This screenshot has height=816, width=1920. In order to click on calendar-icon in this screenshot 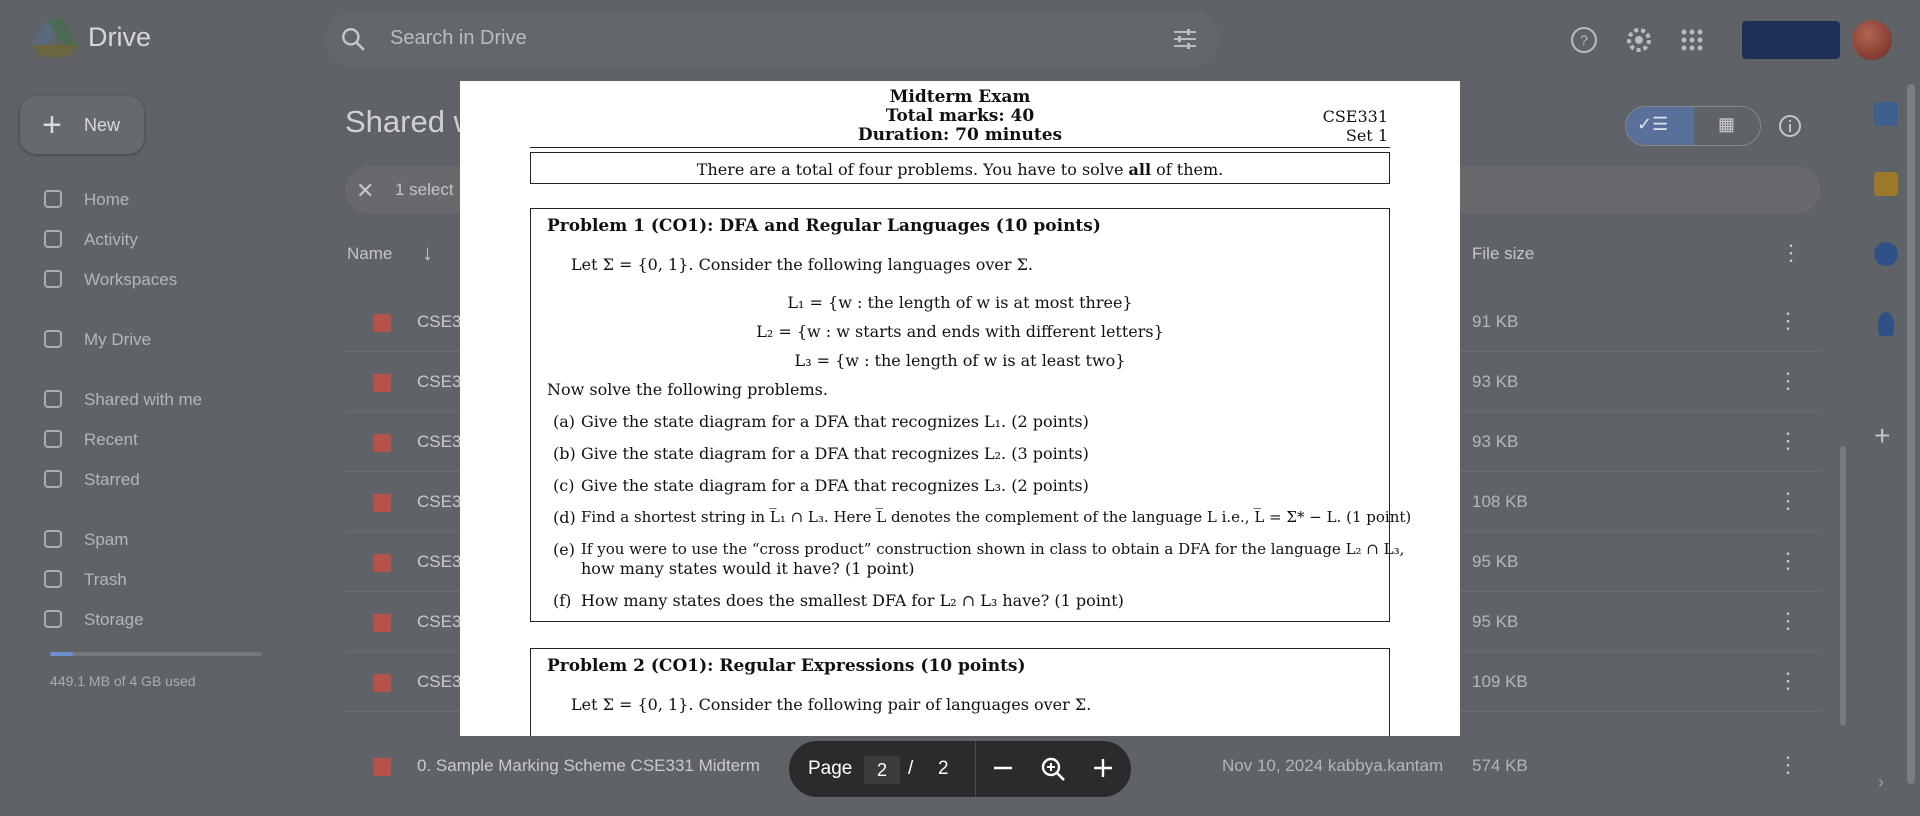, I will do `click(1886, 114)`.